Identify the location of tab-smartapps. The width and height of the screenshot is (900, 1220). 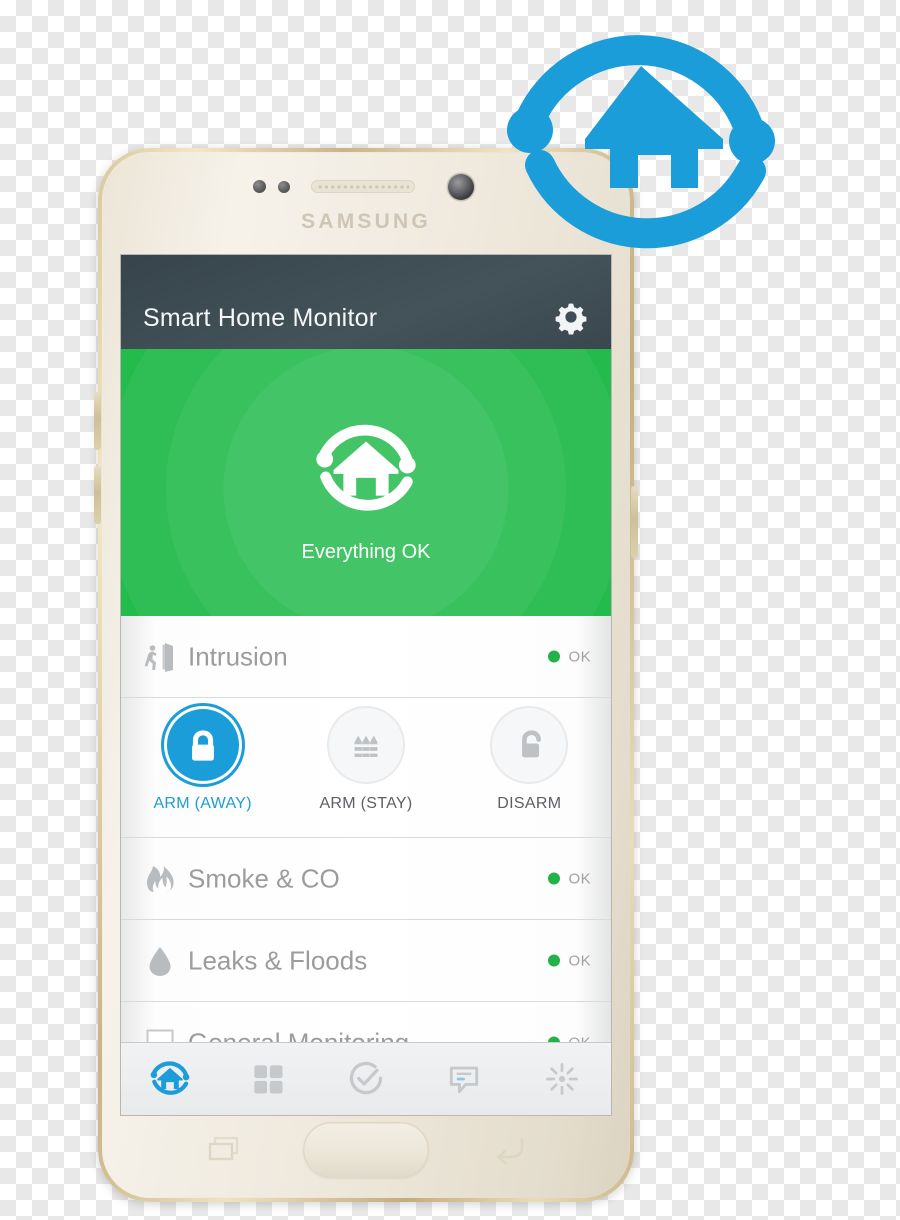
(562, 1079).